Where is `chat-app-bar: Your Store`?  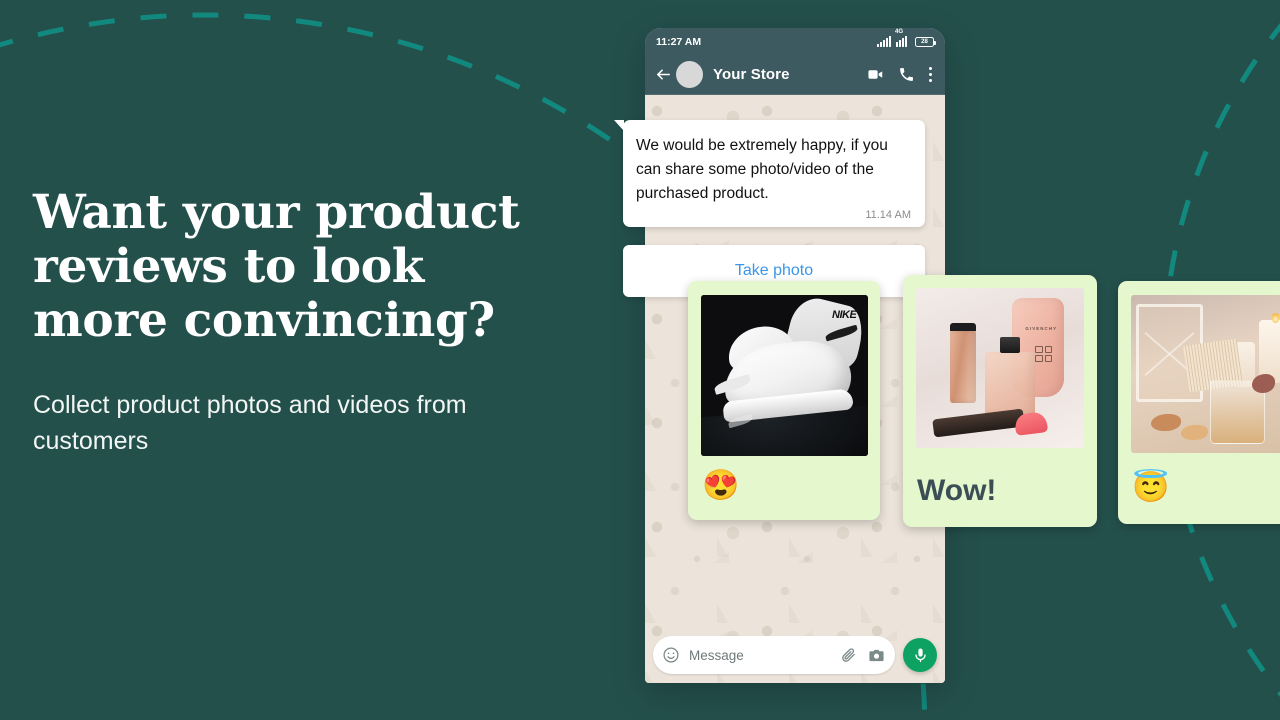
chat-app-bar: Your Store is located at coordinates (795, 75).